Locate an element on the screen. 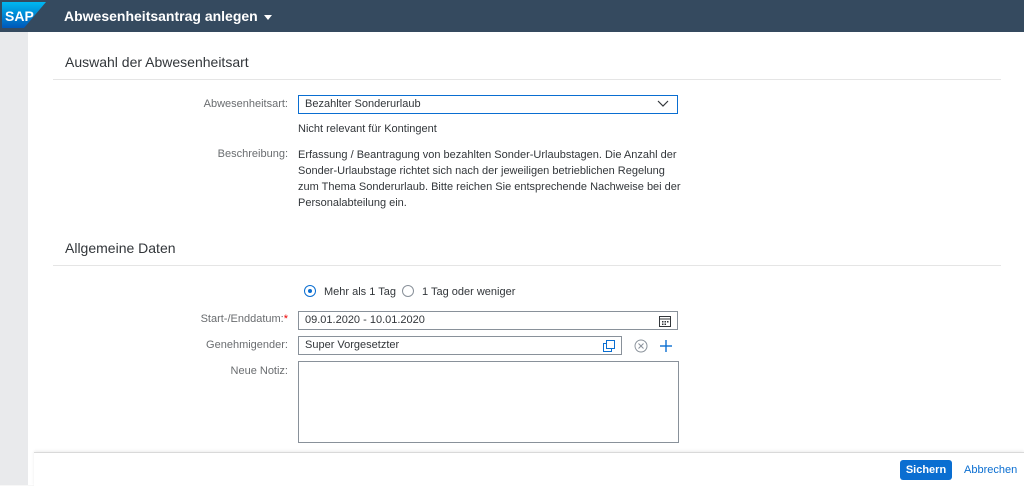 The width and height of the screenshot is (1024, 486). note-label: Neue Notiz: is located at coordinates (259, 371).